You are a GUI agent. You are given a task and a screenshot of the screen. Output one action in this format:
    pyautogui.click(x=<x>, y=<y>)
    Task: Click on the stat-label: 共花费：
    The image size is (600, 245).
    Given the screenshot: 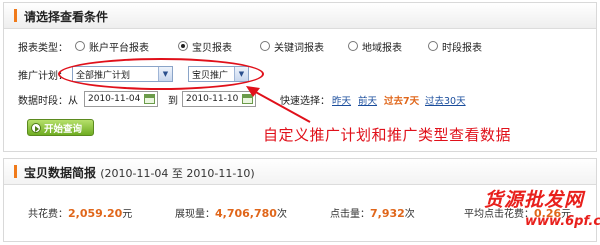 What is the action you would take?
    pyautogui.click(x=48, y=214)
    